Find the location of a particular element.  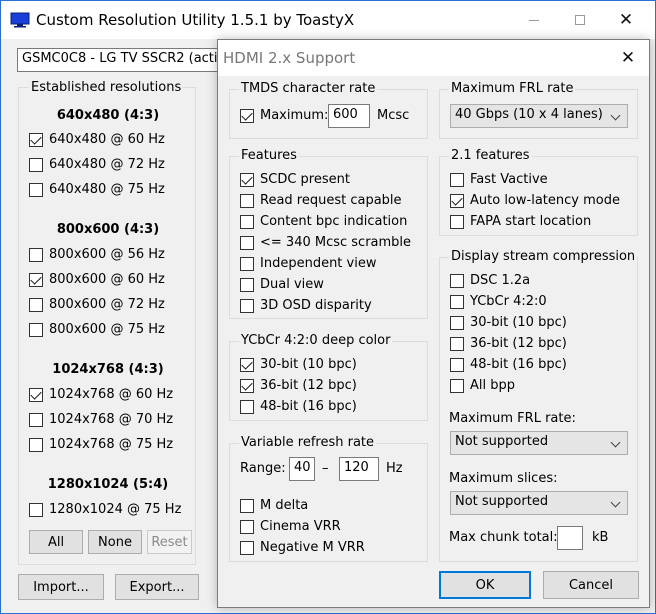

monitor-dropdown: GSMC0C8 - LG TV SSCR2 (active) is located at coordinates (122, 60).